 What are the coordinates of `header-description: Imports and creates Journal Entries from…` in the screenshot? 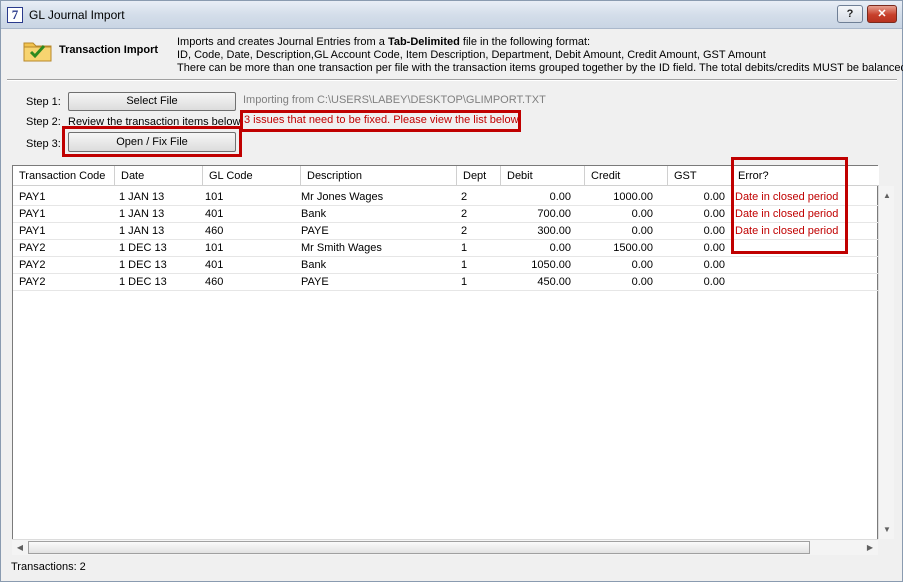 It's located at (540, 55).